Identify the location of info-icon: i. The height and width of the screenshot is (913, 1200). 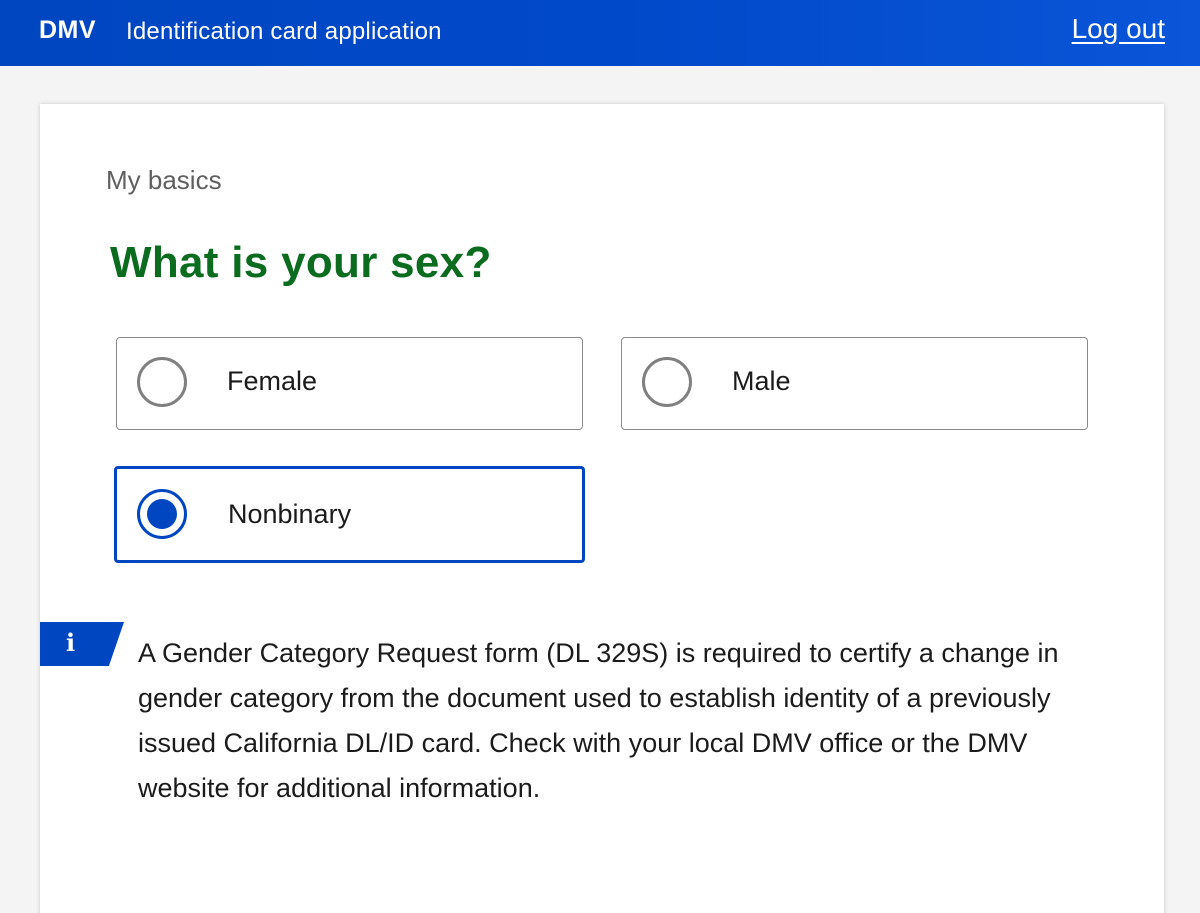
(71, 642).